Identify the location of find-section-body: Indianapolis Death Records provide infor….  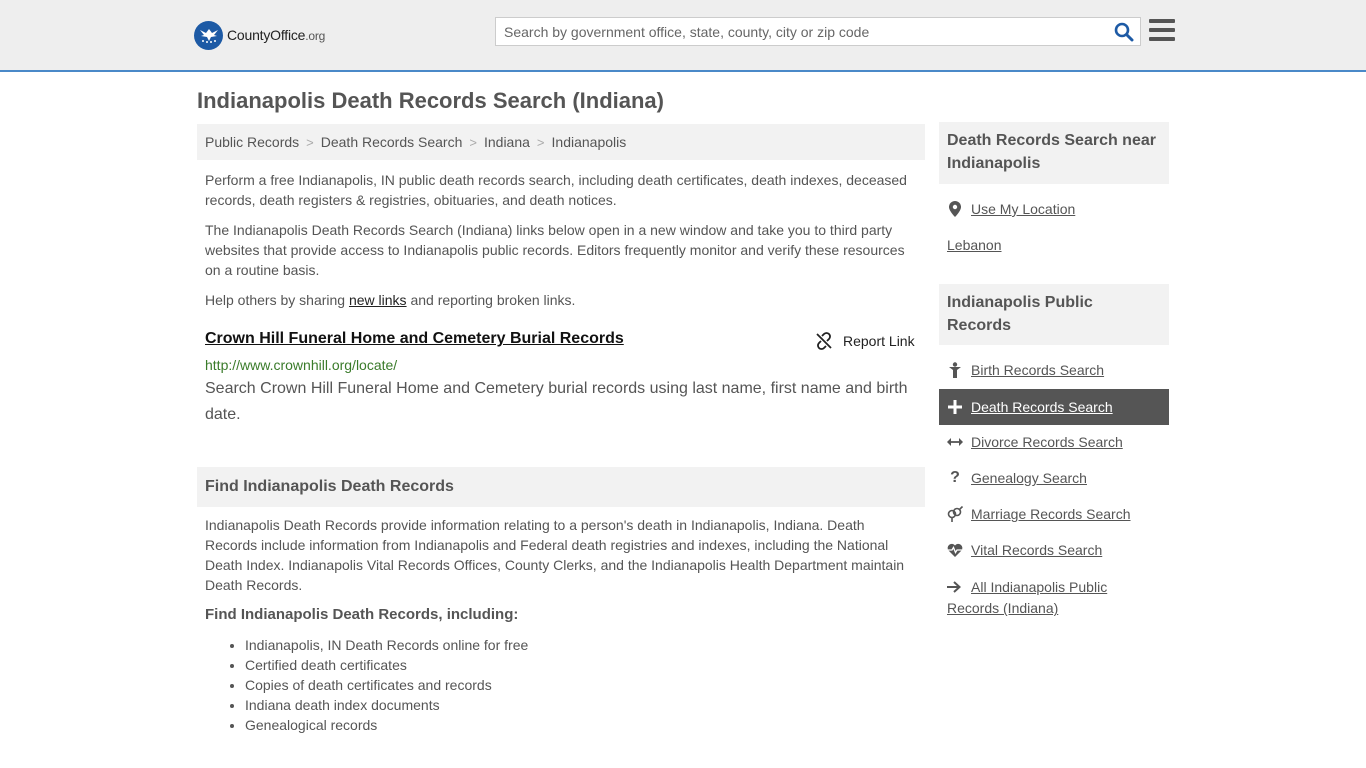
(555, 555).